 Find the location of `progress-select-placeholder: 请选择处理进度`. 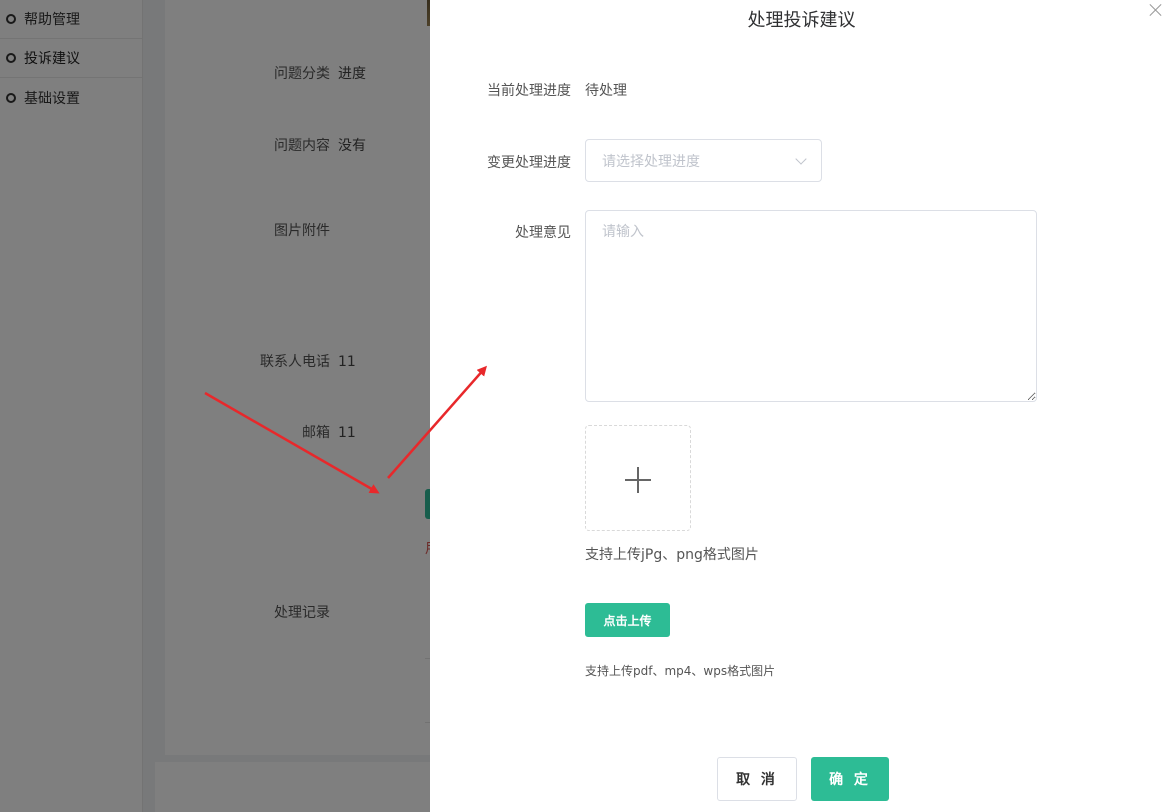

progress-select-placeholder: 请选择处理进度 is located at coordinates (651, 161).